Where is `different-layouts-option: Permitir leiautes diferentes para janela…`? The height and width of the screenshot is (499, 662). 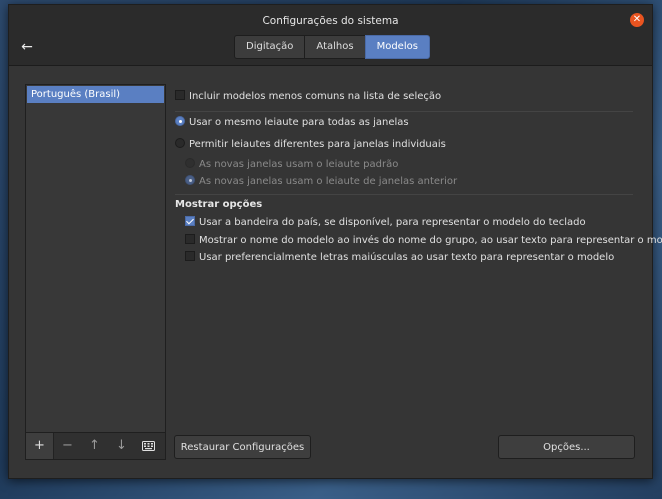 different-layouts-option: Permitir leiautes diferentes para janela… is located at coordinates (310, 145).